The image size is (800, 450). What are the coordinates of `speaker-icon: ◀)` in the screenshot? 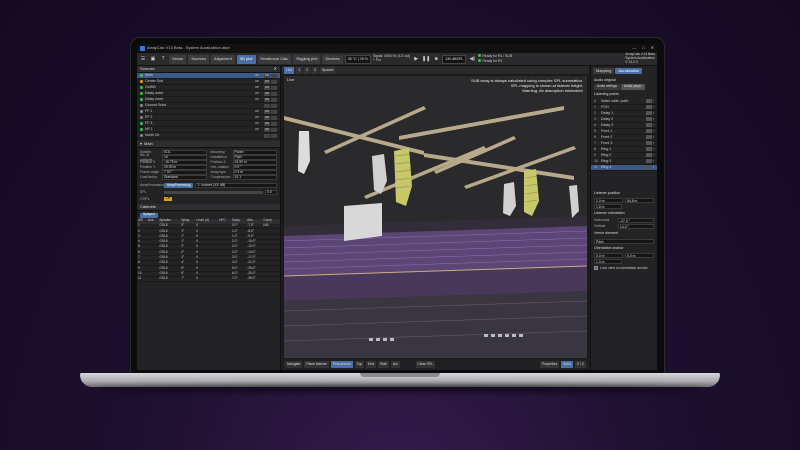 It's located at (472, 59).